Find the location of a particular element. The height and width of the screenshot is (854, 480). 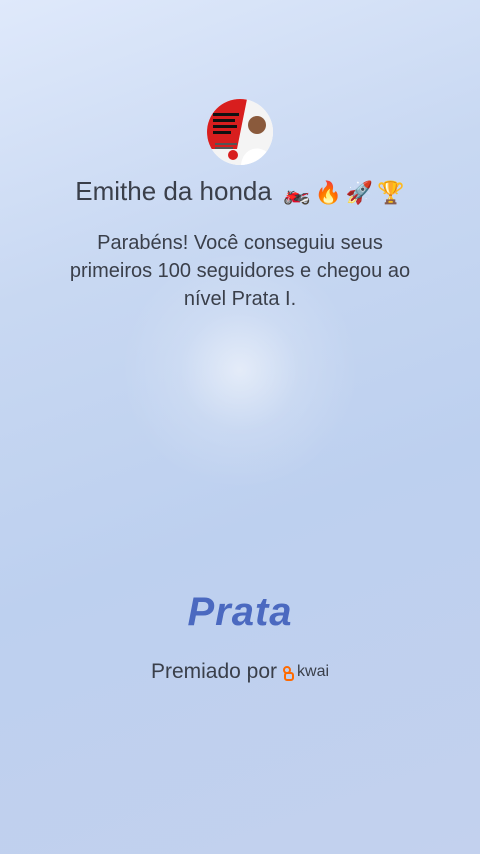

kwai-brand-text: kwai is located at coordinates (313, 671).